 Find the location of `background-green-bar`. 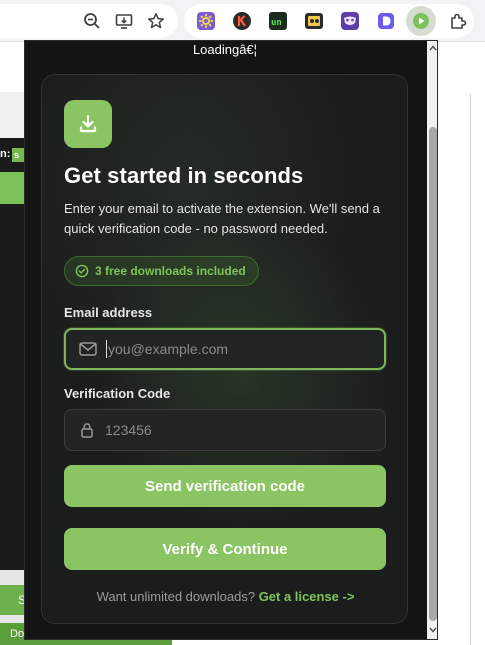

background-green-bar is located at coordinates (12, 188).